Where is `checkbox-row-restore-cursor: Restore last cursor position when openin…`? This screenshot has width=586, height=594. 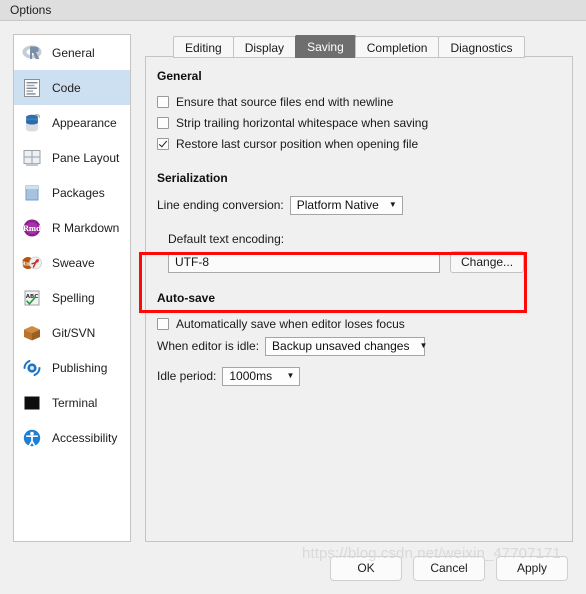 checkbox-row-restore-cursor: Restore last cursor position when openin… is located at coordinates (364, 143).